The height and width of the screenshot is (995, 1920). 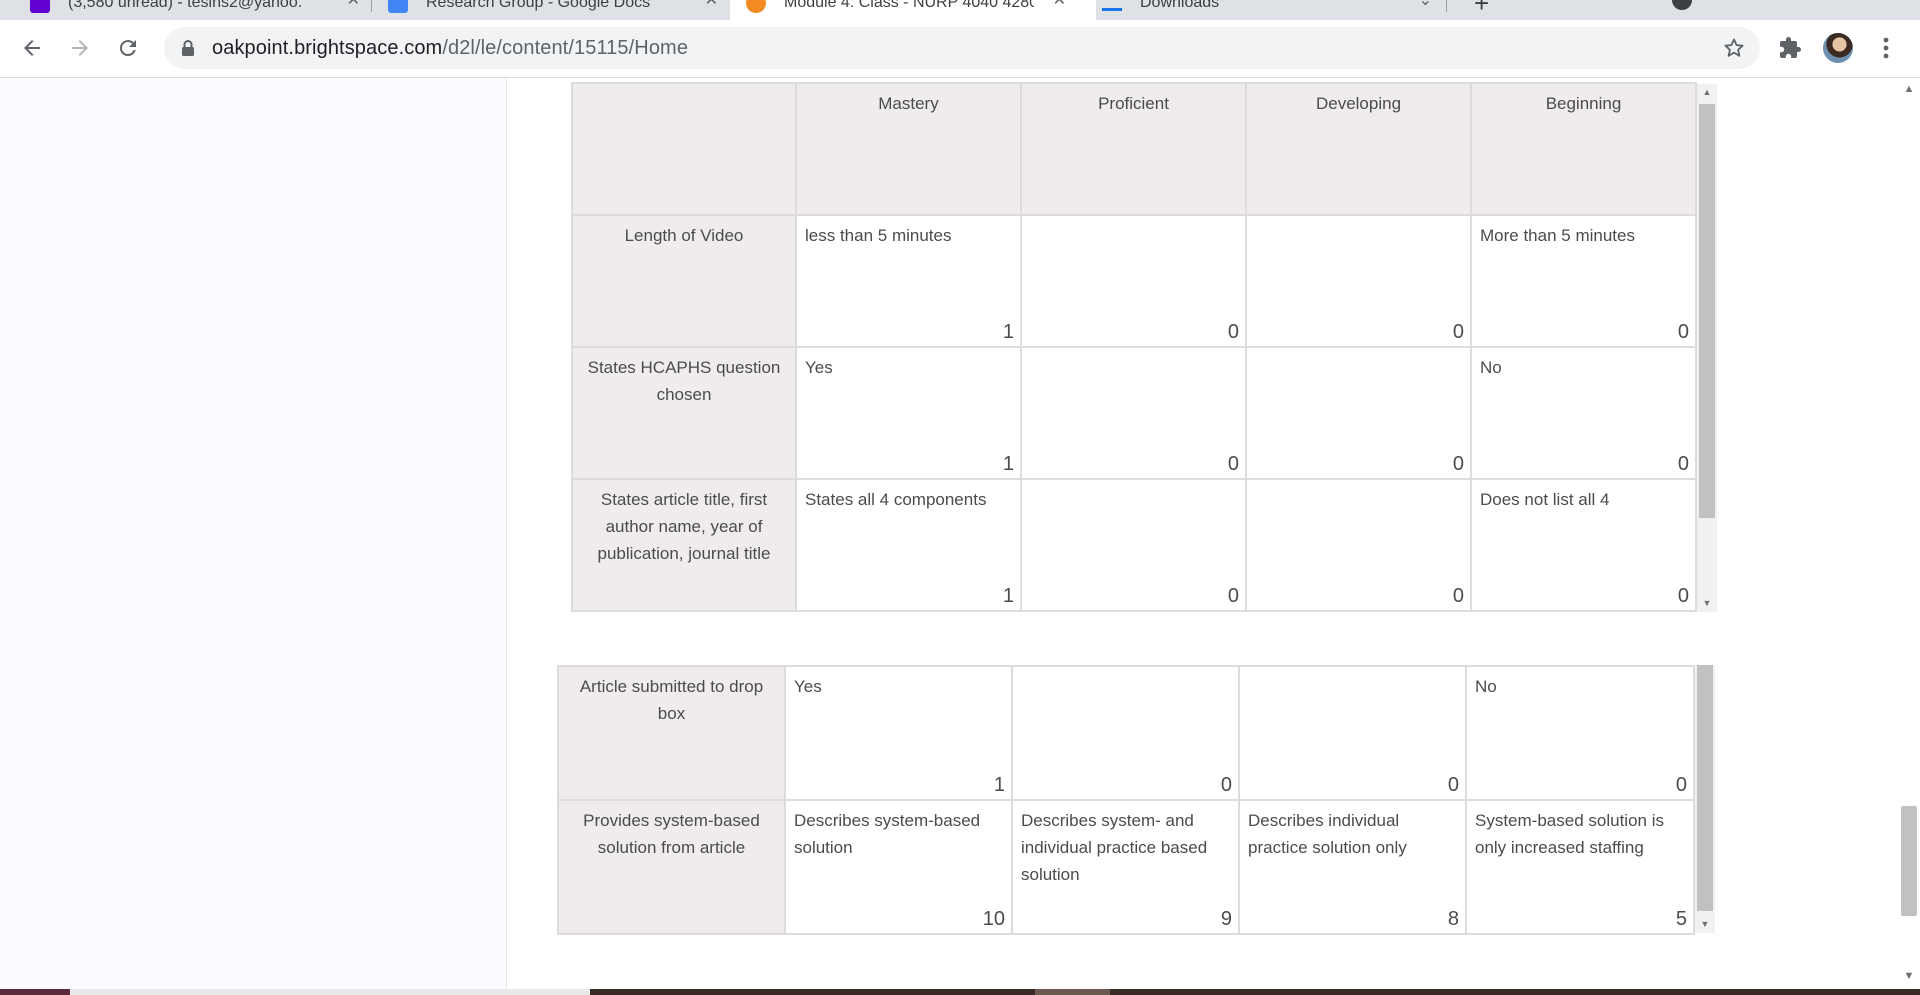 I want to click on rubric-top-scrollbar: ▲ ▼, so click(x=1707, y=348).